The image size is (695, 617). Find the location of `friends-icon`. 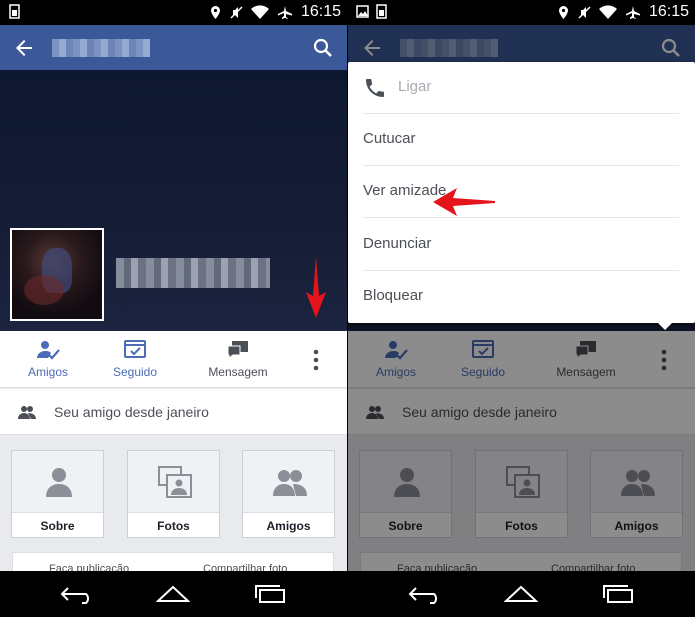

friends-icon is located at coordinates (27, 412).